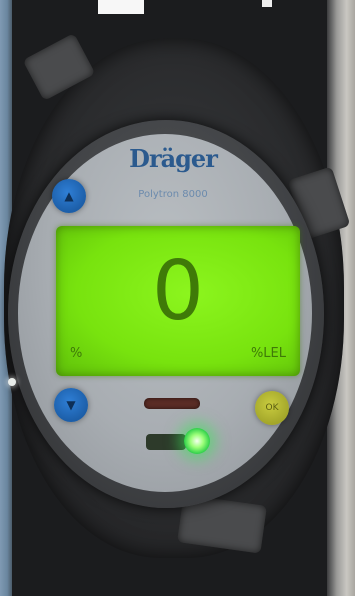  Describe the element at coordinates (166, 442) in the screenshot. I see `led-housing` at that location.